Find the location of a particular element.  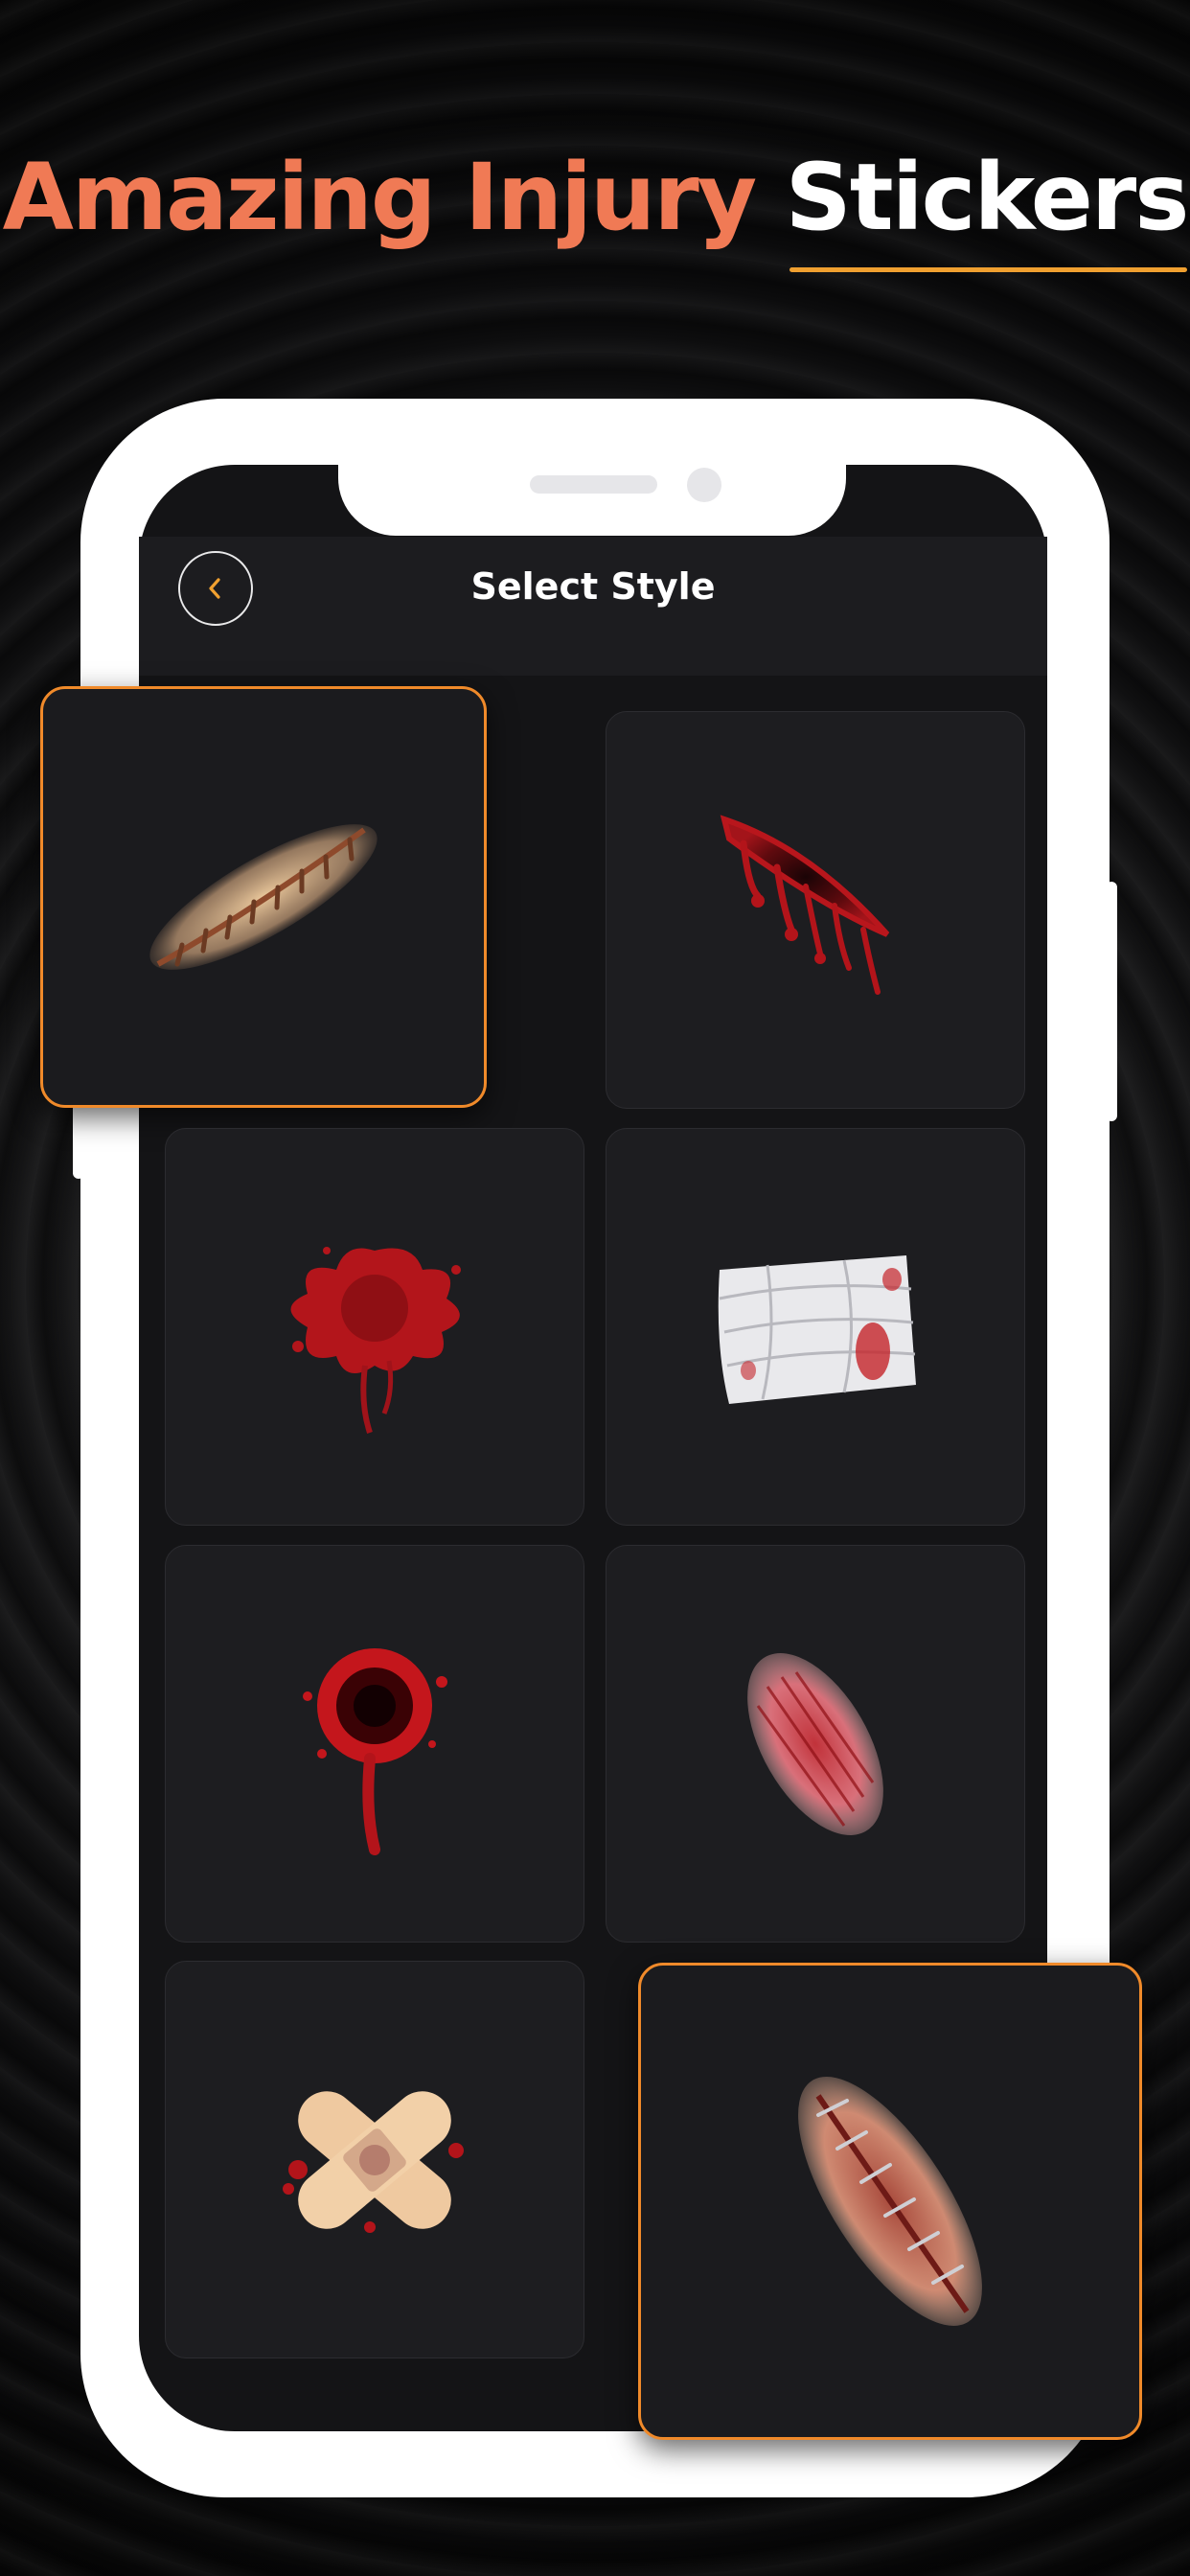

blood-splatter-icon is located at coordinates (375, 1340).